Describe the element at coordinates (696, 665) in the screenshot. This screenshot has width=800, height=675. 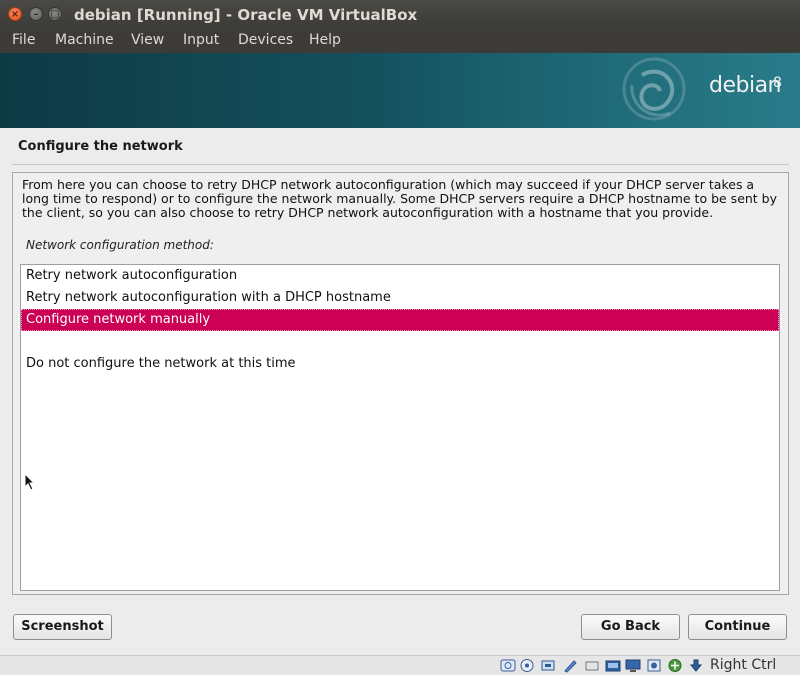
I see `mouse-integration-icon` at that location.